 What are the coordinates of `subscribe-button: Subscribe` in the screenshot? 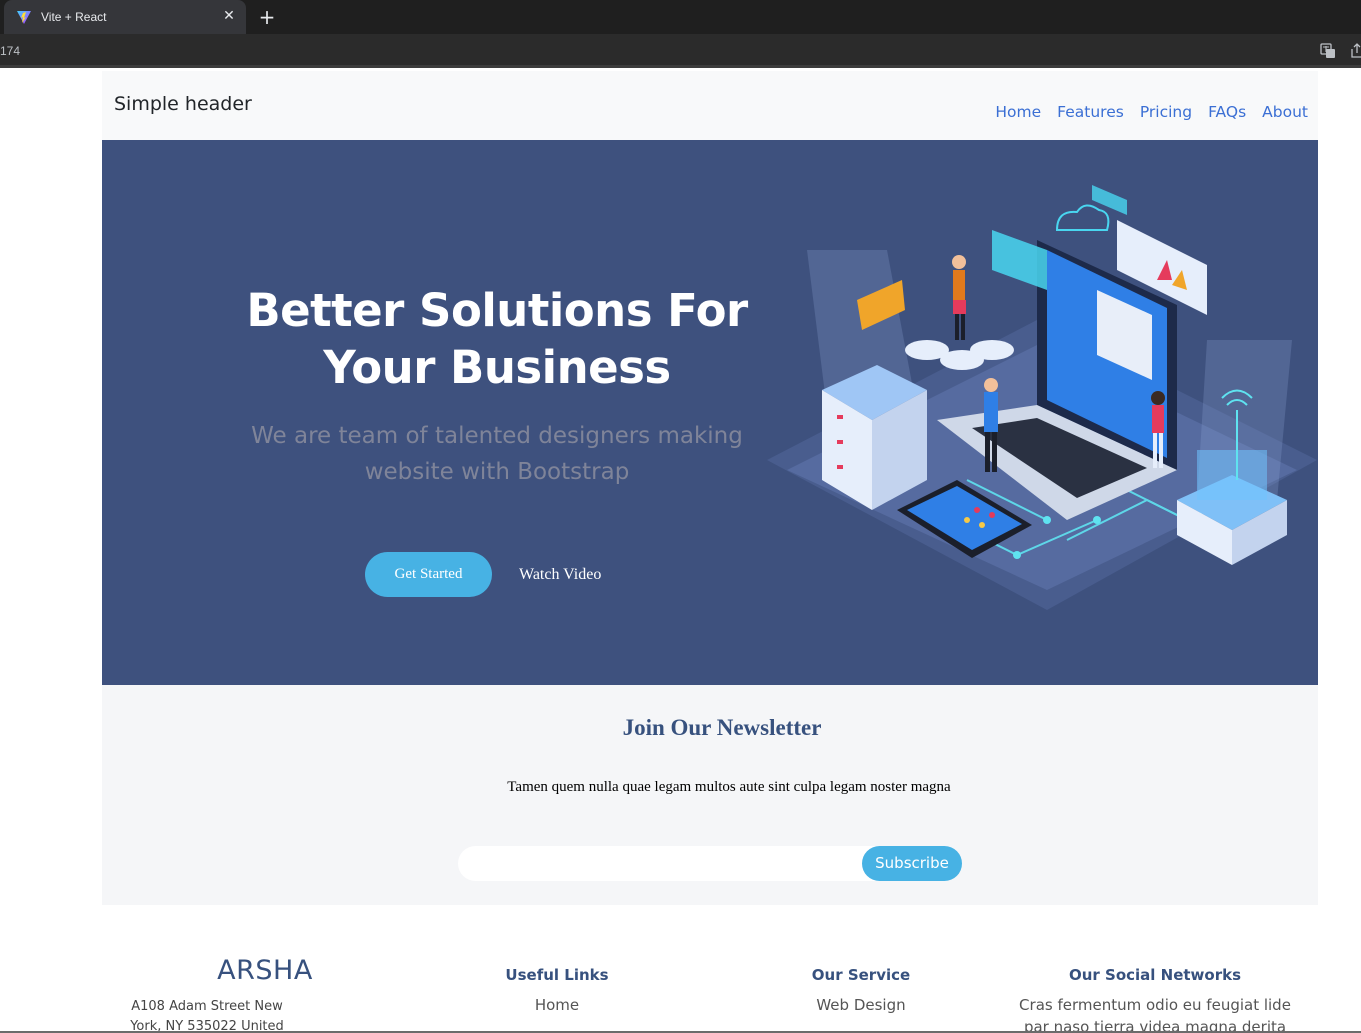 It's located at (912, 863).